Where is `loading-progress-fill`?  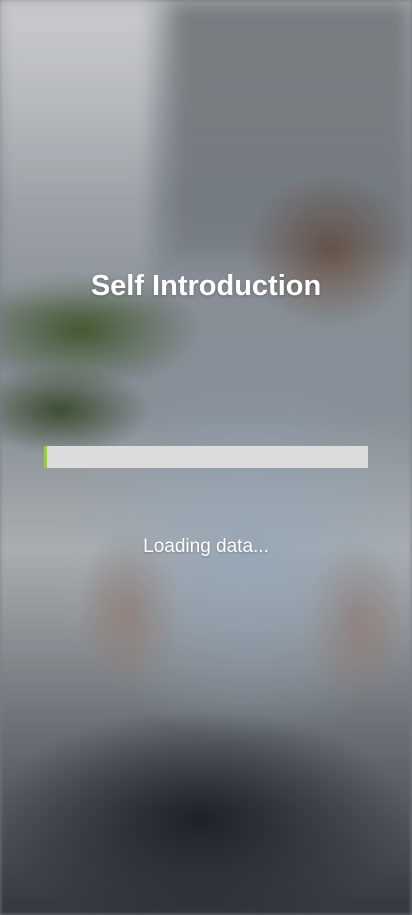
loading-progress-fill is located at coordinates (46, 457).